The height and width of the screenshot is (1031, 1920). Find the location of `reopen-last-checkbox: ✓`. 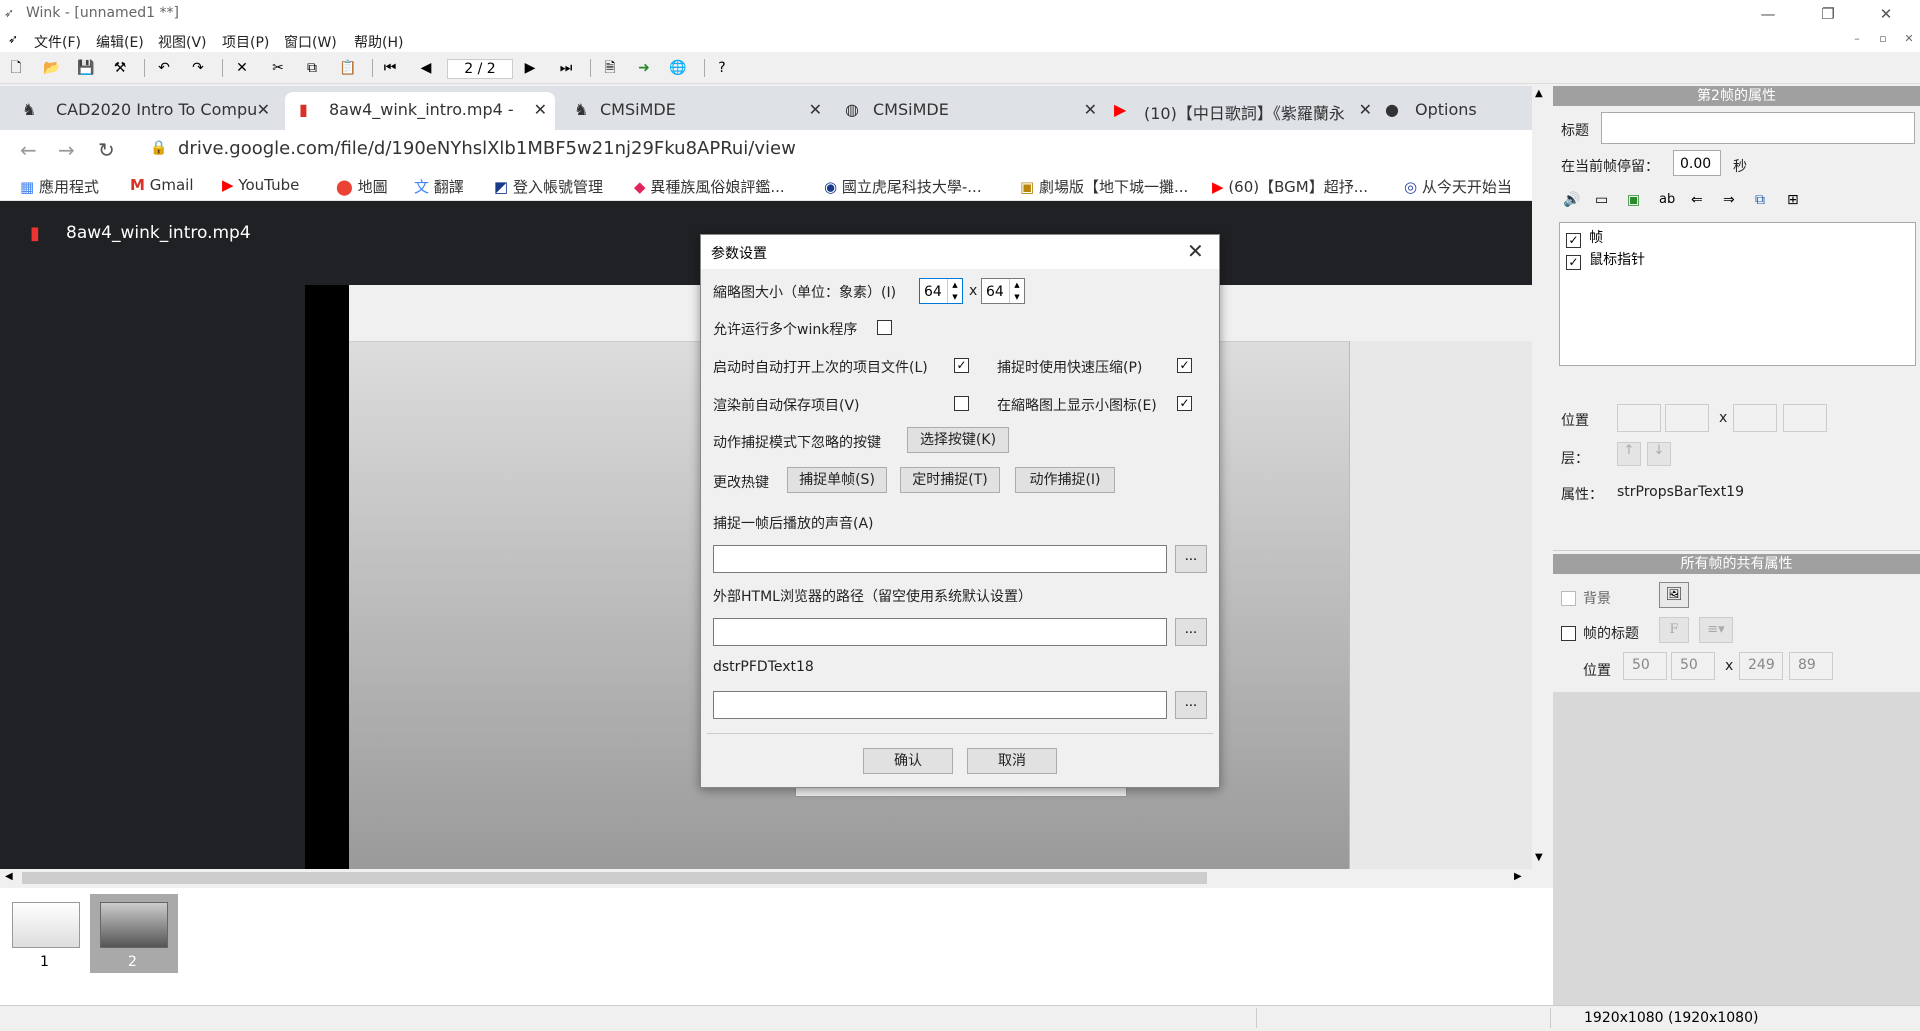

reopen-last-checkbox: ✓ is located at coordinates (961, 365).